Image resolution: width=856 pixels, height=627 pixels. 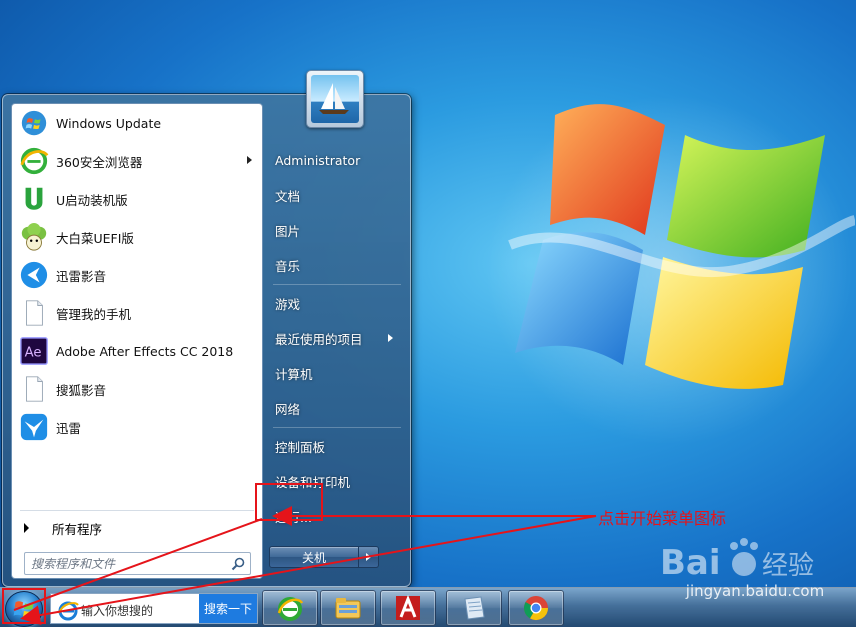 What do you see at coordinates (92, 200) in the screenshot?
I see `program-label: U启动装机版` at bounding box center [92, 200].